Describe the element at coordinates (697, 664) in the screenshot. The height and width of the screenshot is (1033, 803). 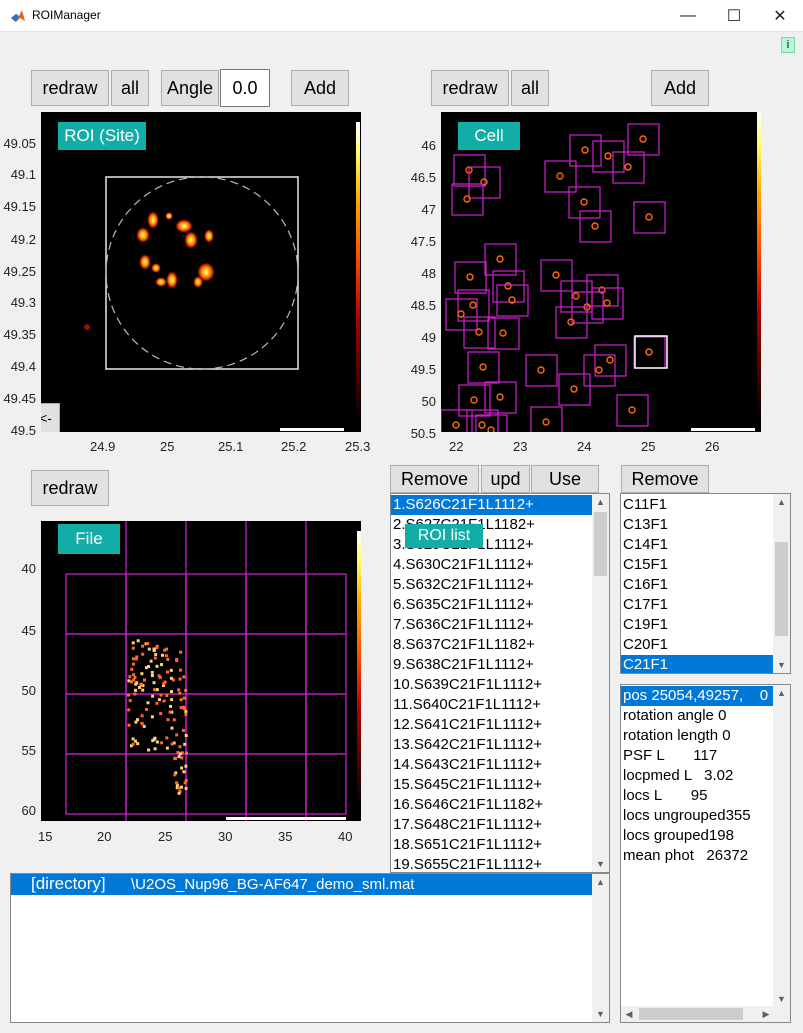
I see `cell-list-item: C21F1` at that location.